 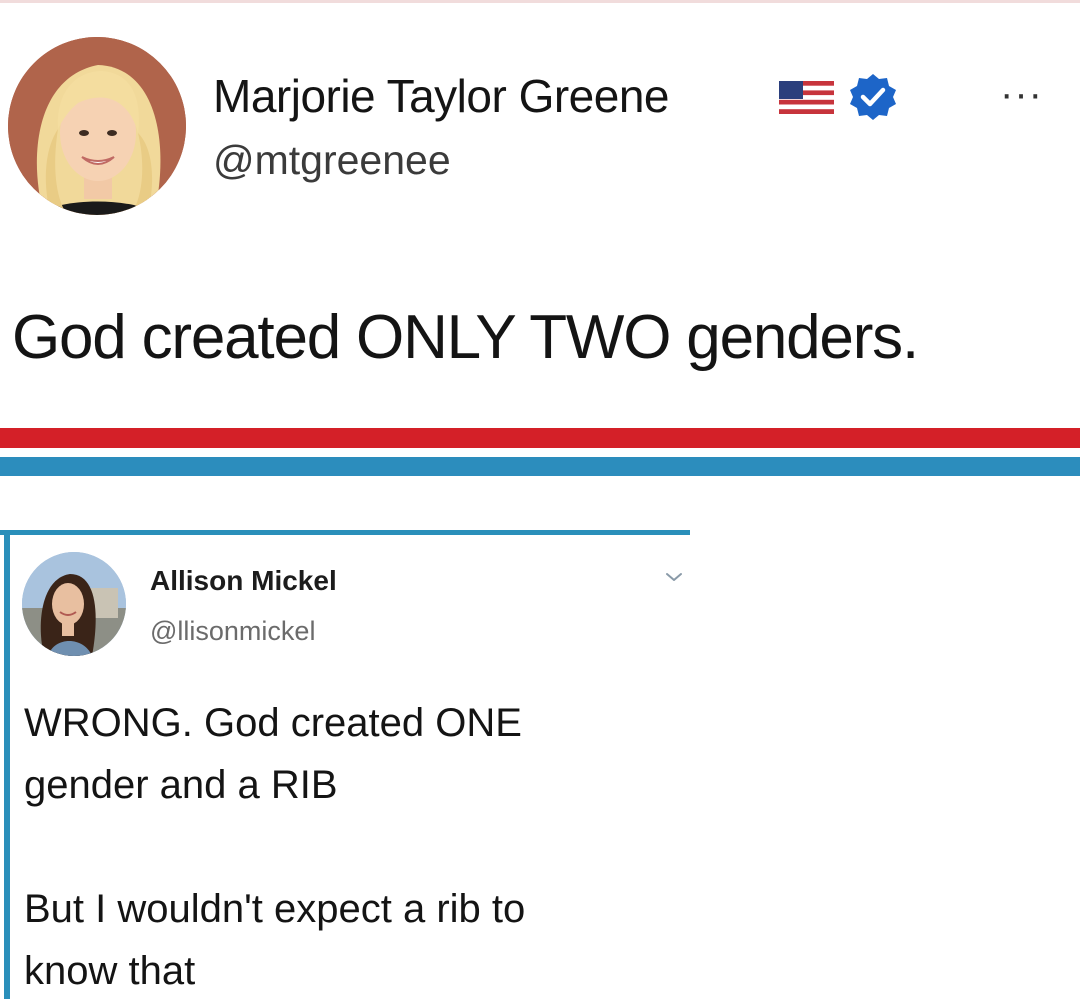 I want to click on reply-author-avatar, so click(x=74, y=604).